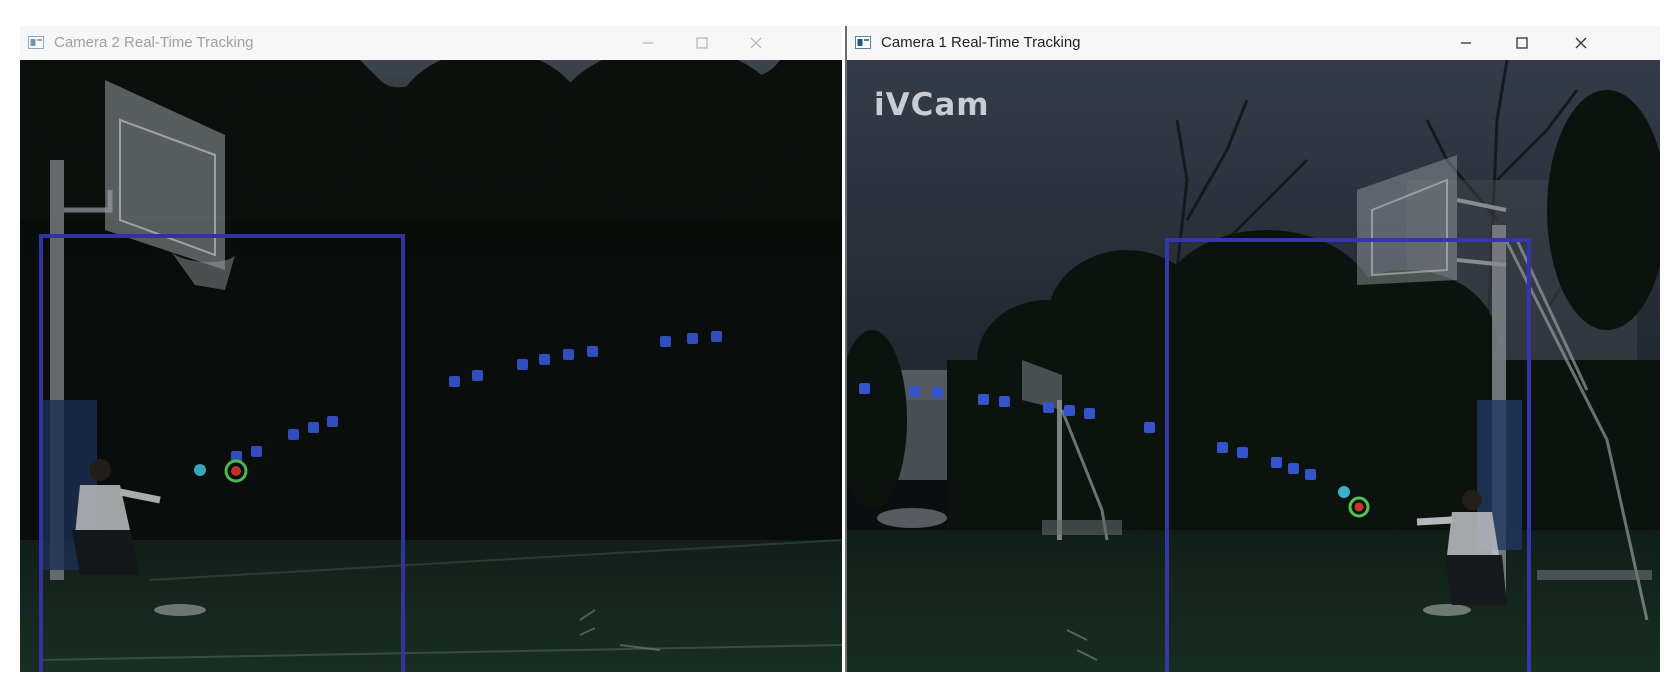 The width and height of the screenshot is (1680, 674). Describe the element at coordinates (431, 43) in the screenshot. I see `camera-2-title-bar: Camera 2 Real-Time Tracking` at that location.